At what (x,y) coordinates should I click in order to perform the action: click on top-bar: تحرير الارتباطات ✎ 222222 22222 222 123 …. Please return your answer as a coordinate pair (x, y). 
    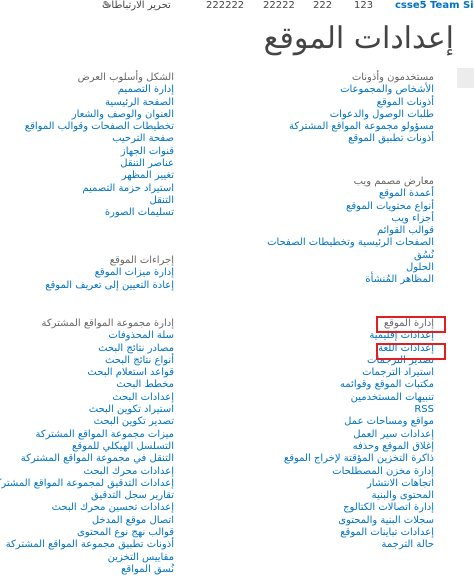
    Looking at the image, I should click on (237, 6).